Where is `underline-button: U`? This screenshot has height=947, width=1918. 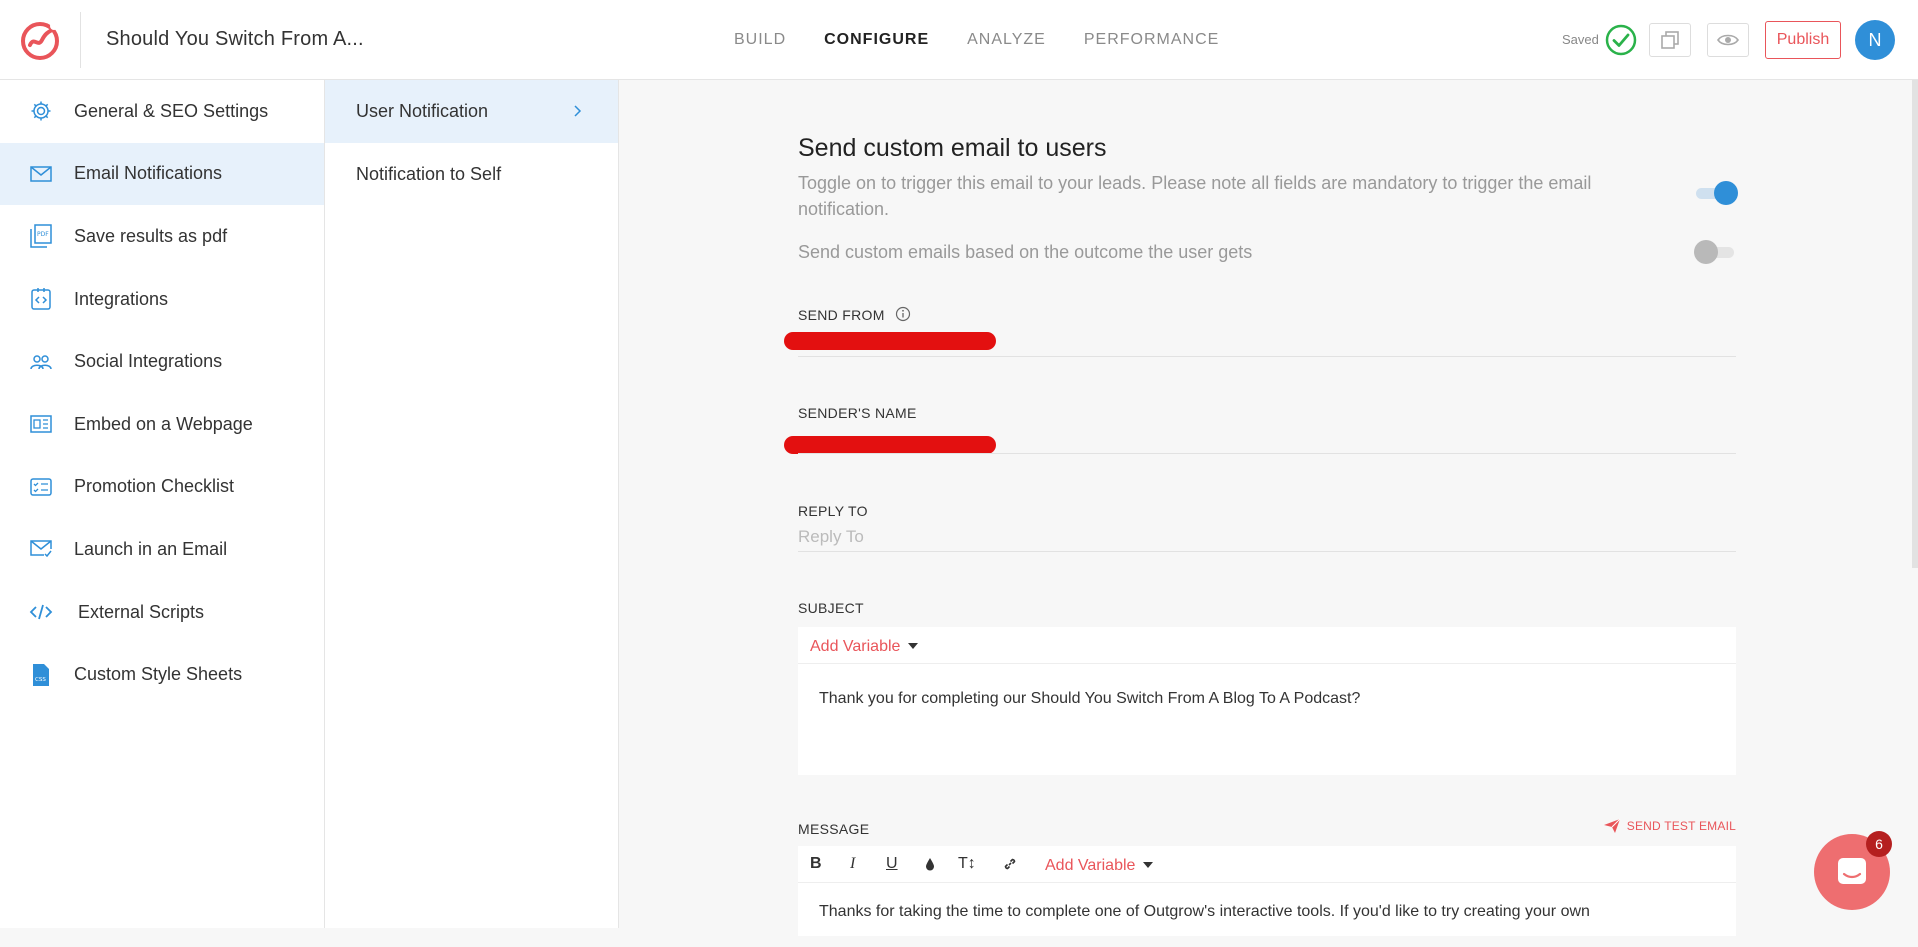 underline-button: U is located at coordinates (892, 864).